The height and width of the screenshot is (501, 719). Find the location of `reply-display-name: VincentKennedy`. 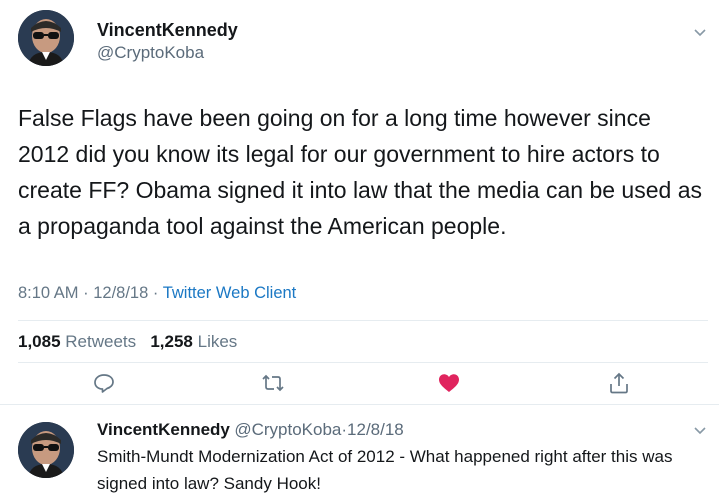

reply-display-name: VincentKennedy is located at coordinates (163, 429).